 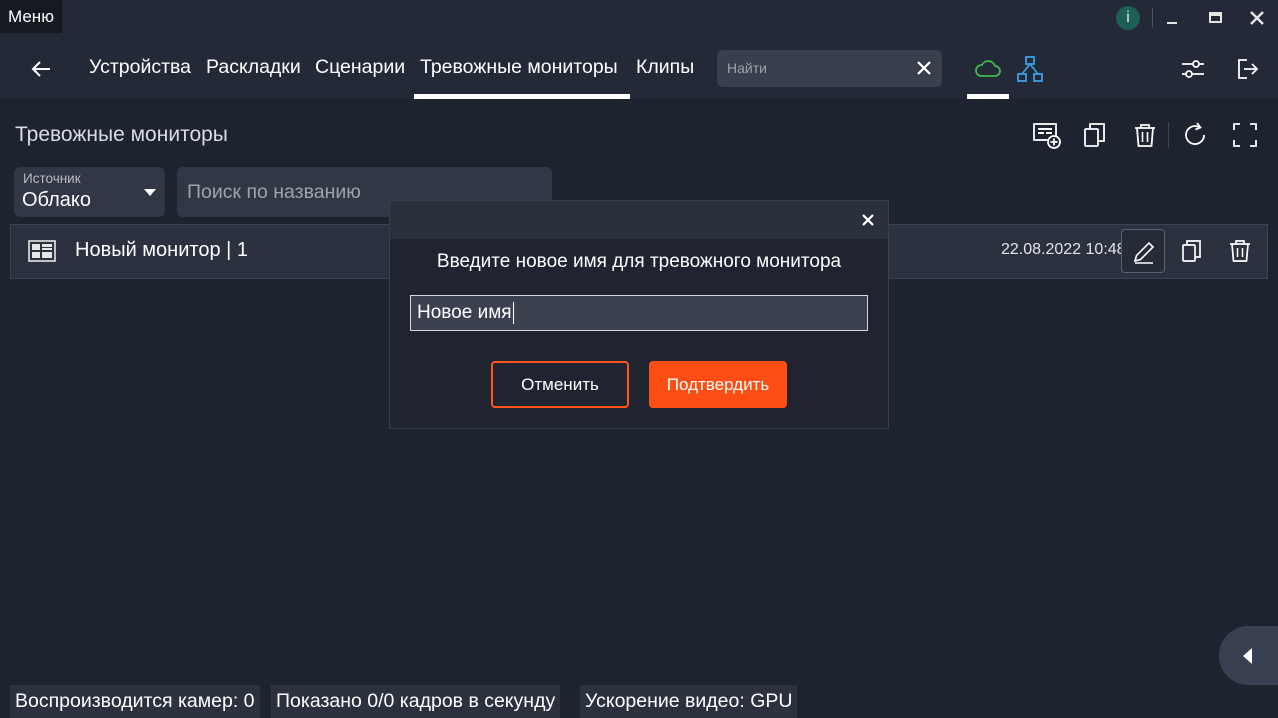 What do you see at coordinates (988, 96) in the screenshot?
I see `active-source-indicator` at bounding box center [988, 96].